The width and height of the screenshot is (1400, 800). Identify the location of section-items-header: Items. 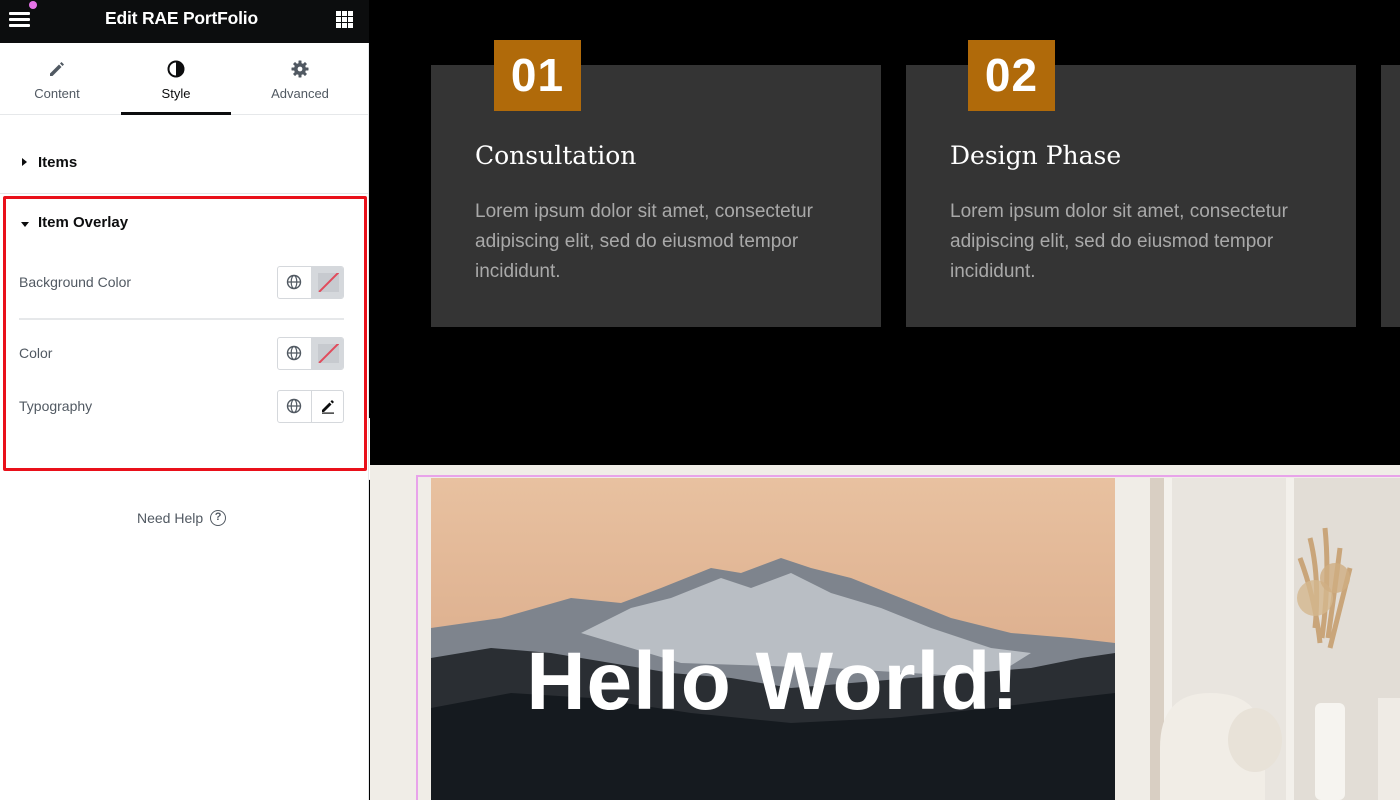
(184, 163).